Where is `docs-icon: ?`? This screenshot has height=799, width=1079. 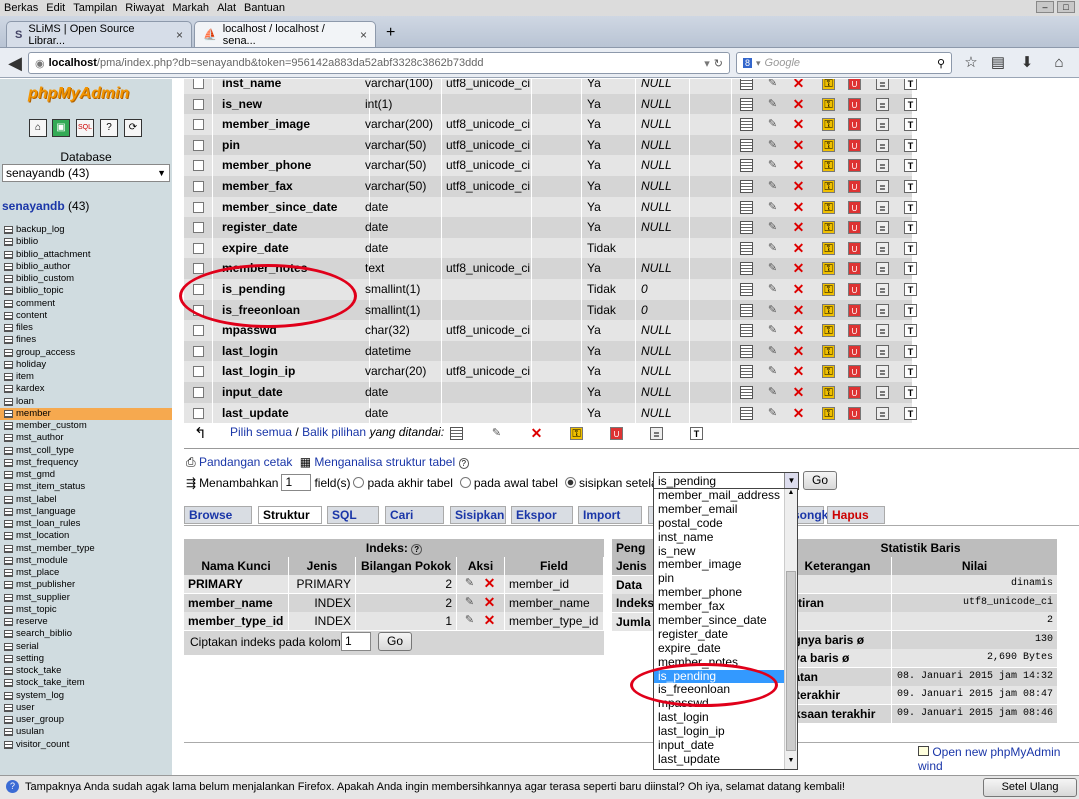 docs-icon: ? is located at coordinates (109, 128).